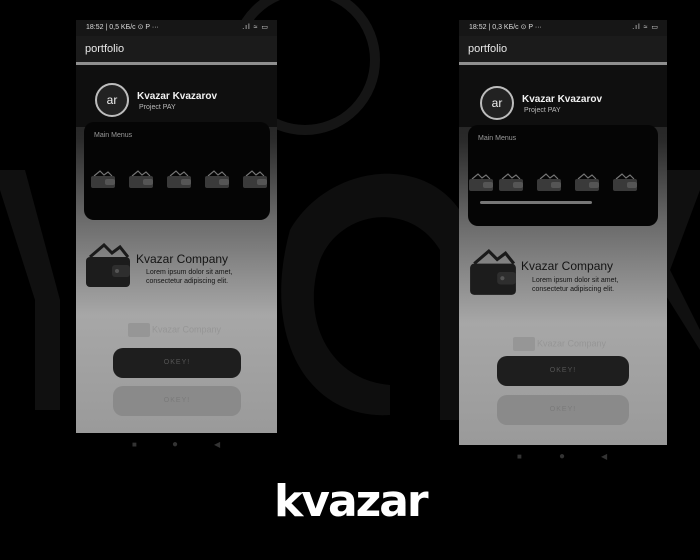 This screenshot has width=700, height=560. Describe the element at coordinates (563, 28) in the screenshot. I see `status-bar: 18:52 | 0,3 KБ/с ⊙ P ··· .ıl ≈ ▭` at that location.